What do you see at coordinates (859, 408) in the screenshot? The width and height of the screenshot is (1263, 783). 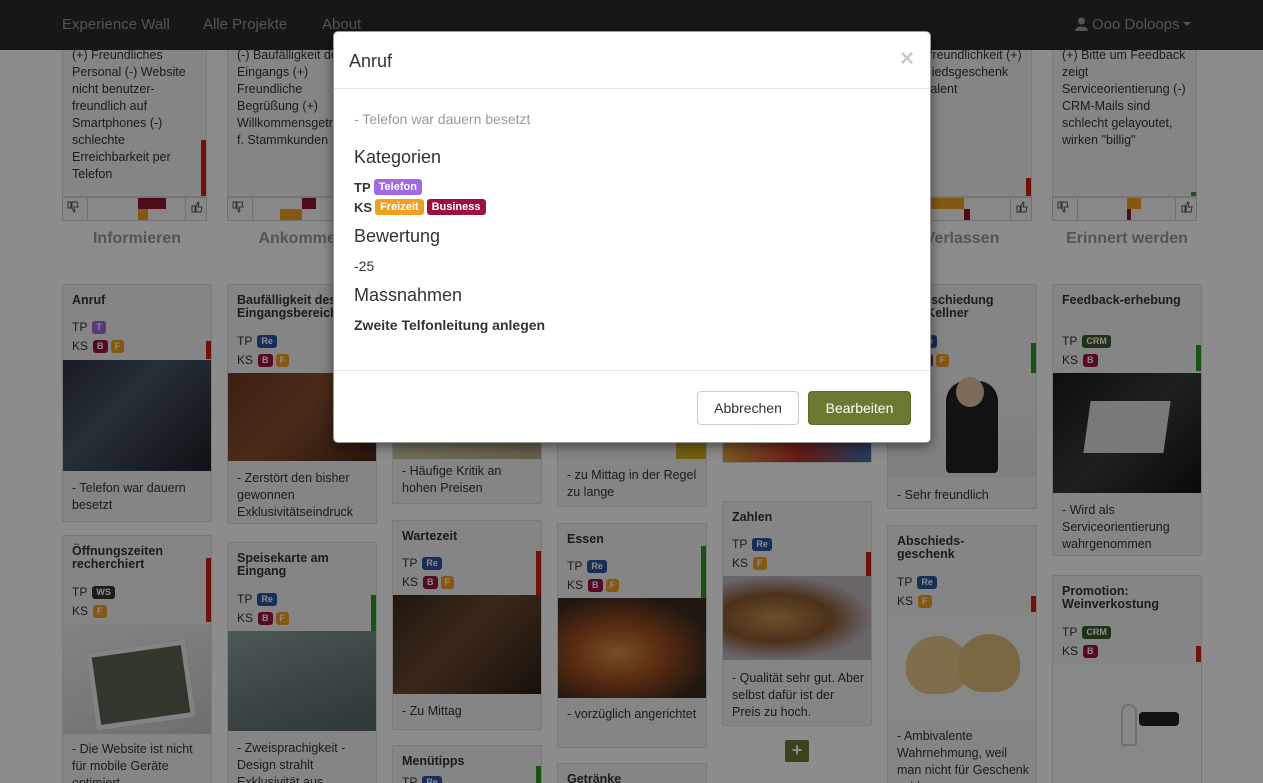 I see `edit-button: Bearbeiten` at bounding box center [859, 408].